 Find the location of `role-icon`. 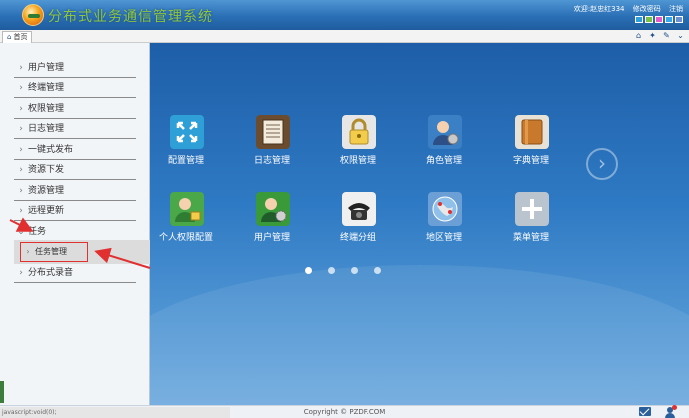

role-icon is located at coordinates (445, 132).